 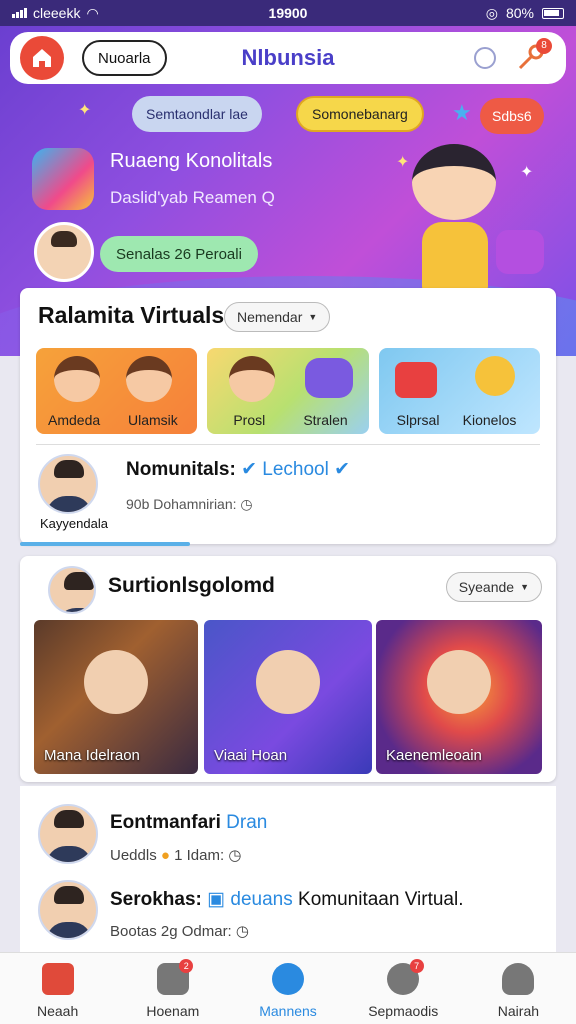 I want to click on home-button, so click(x=42, y=58).